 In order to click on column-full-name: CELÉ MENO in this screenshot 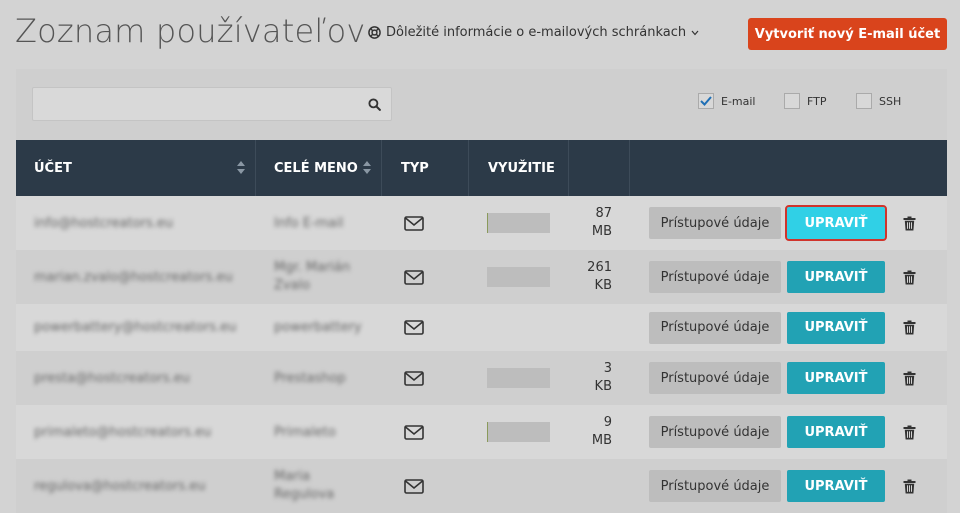, I will do `click(319, 168)`.